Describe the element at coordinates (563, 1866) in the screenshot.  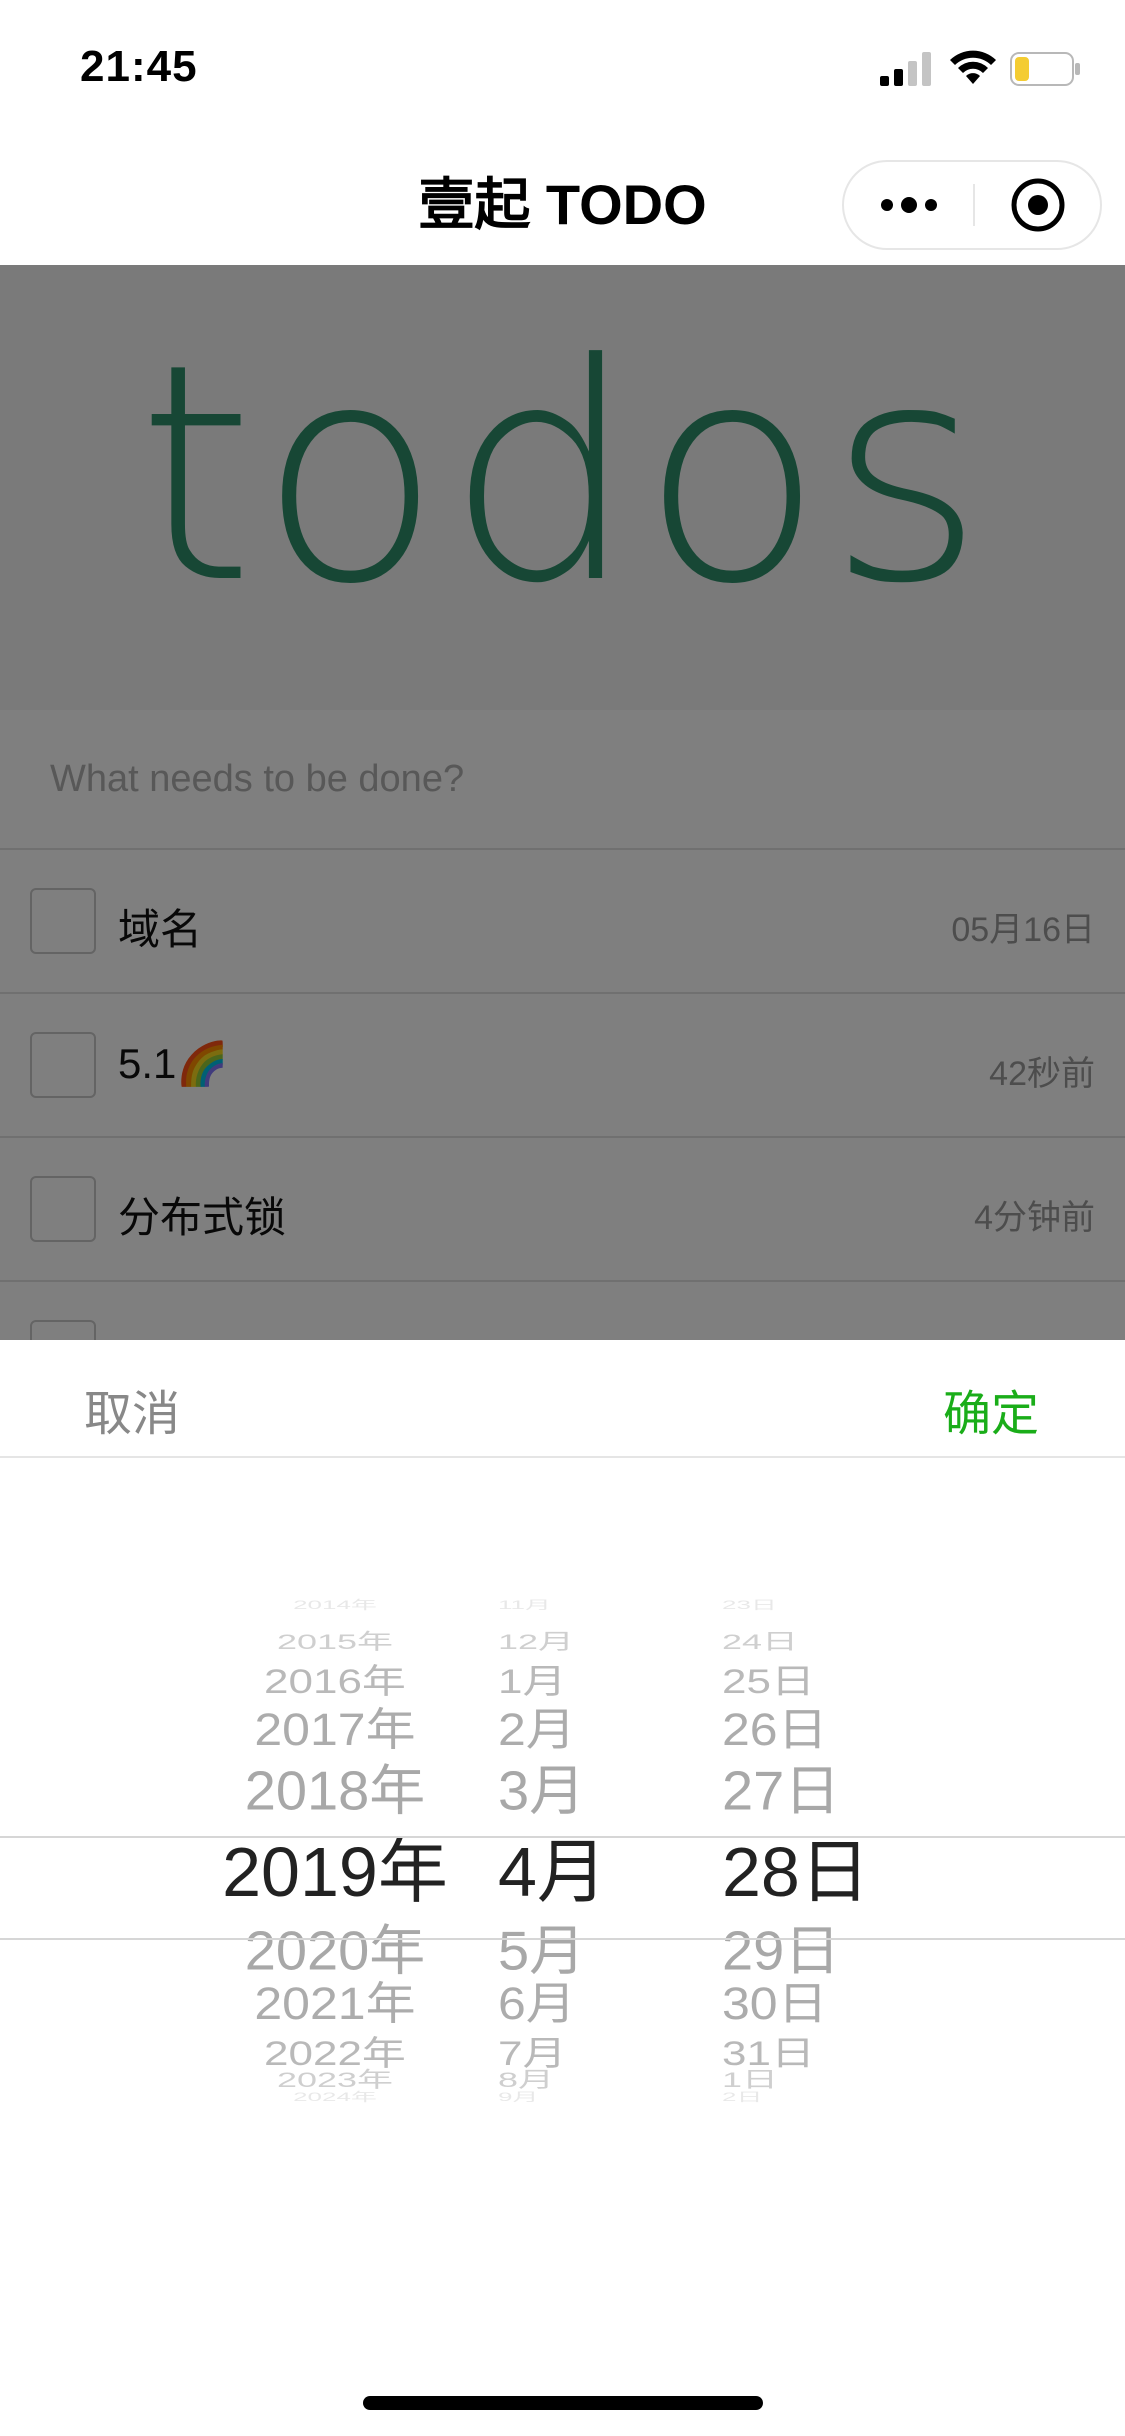
I see `month-option: 4月` at that location.